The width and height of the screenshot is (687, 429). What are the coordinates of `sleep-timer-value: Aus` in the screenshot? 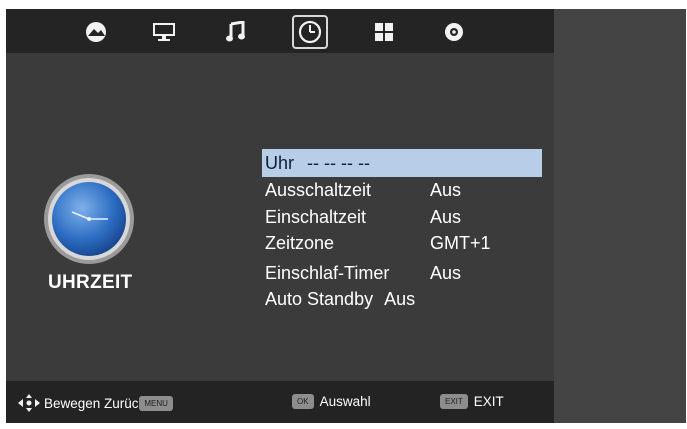 It's located at (446, 272).